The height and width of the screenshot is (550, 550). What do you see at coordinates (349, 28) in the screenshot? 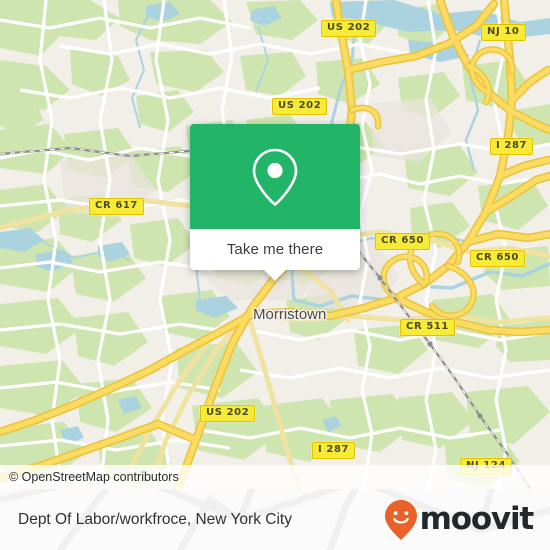
I see `road-shield-us-202-north: US 202` at bounding box center [349, 28].